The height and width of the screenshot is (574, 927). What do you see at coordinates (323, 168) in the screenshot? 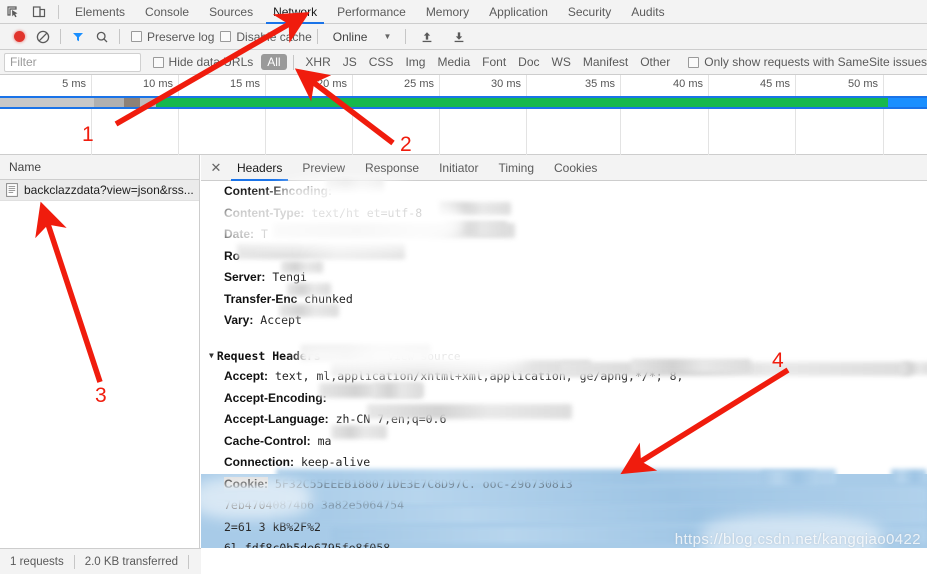
I see `tab-preview: Preview` at bounding box center [323, 168].